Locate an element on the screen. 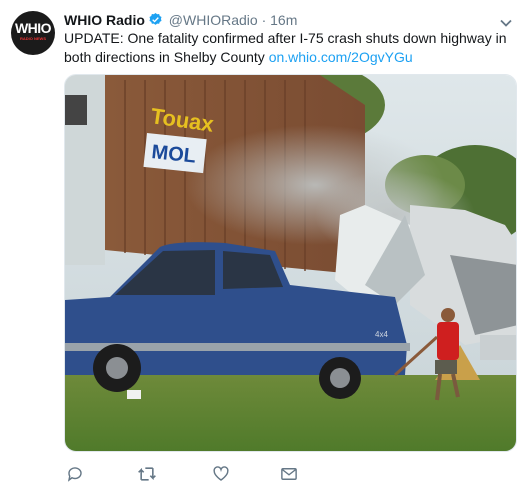 This screenshot has height=493, width=524. avatar: WHIO RADIO NEWS is located at coordinates (33, 33).